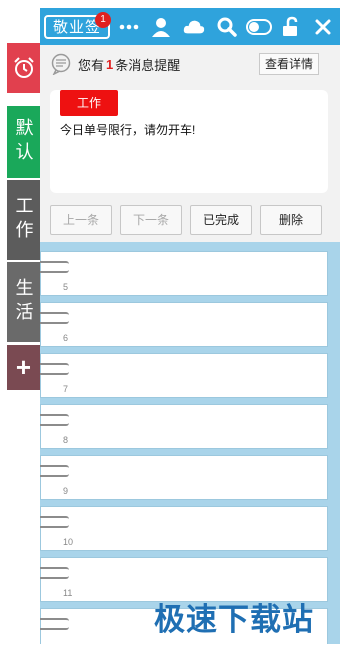 Image resolution: width=351 pixels, height=651 pixels. What do you see at coordinates (66, 440) in the screenshot?
I see `row-number: 8` at bounding box center [66, 440].